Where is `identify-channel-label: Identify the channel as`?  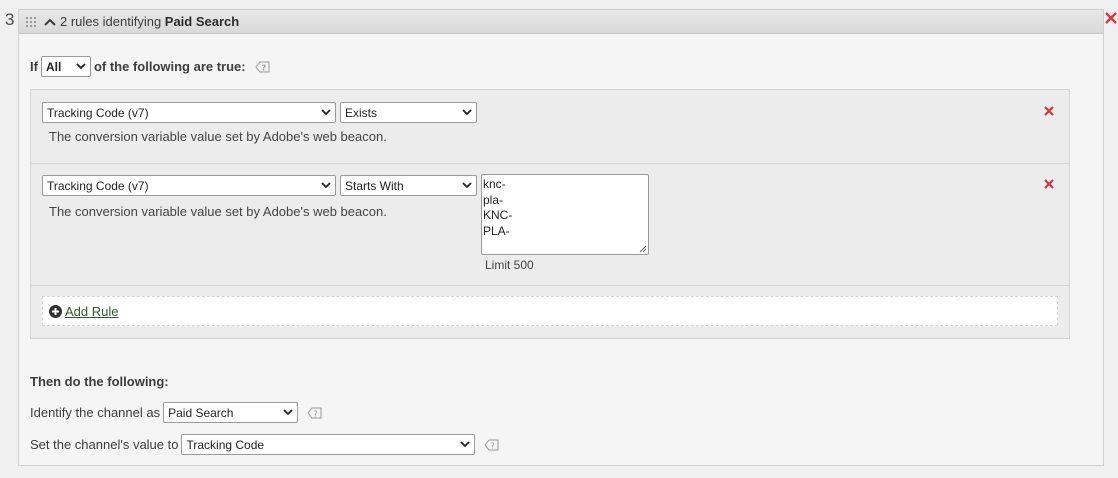
identify-channel-label: Identify the channel as is located at coordinates (95, 412).